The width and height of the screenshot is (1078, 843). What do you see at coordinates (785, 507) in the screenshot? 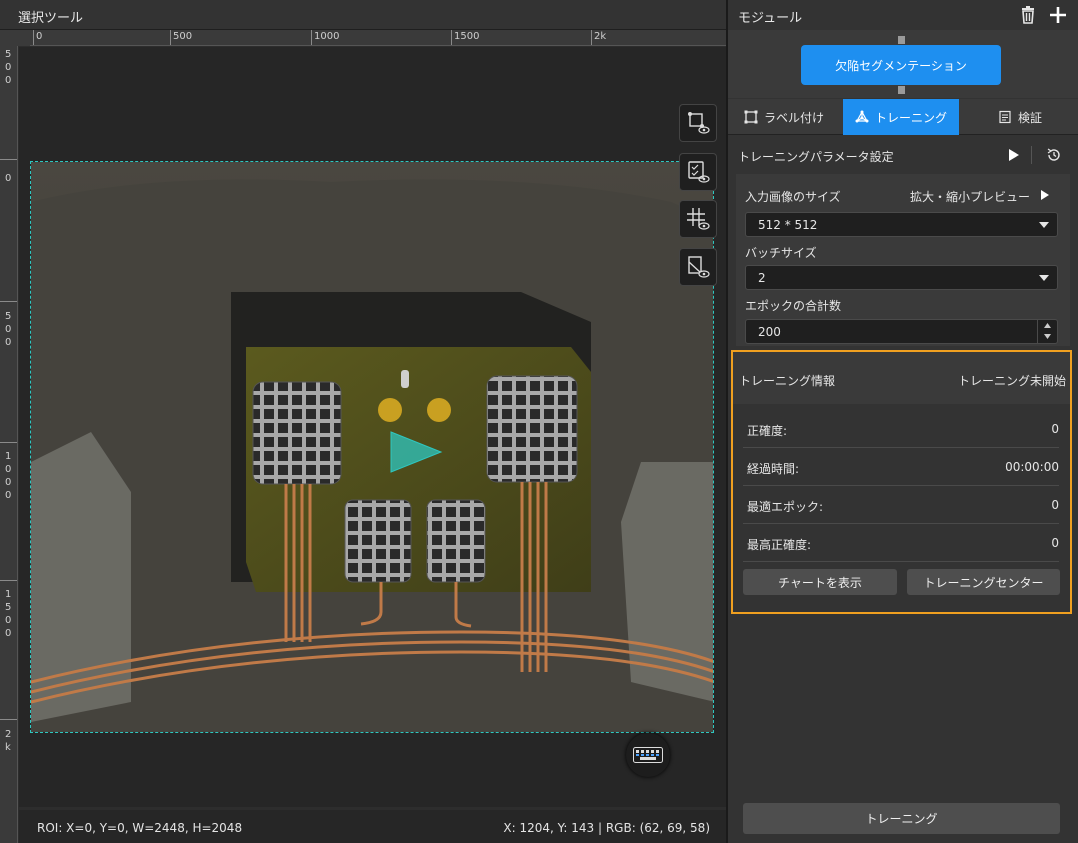
I see `info-row-label: 最適エポック:` at bounding box center [785, 507].